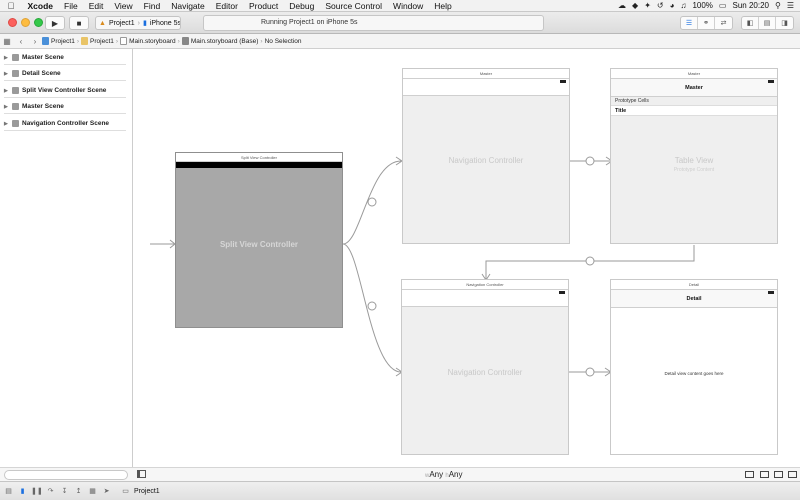  What do you see at coordinates (466, 474) in the screenshot?
I see `canvas-footer: wAny hAny` at bounding box center [466, 474].